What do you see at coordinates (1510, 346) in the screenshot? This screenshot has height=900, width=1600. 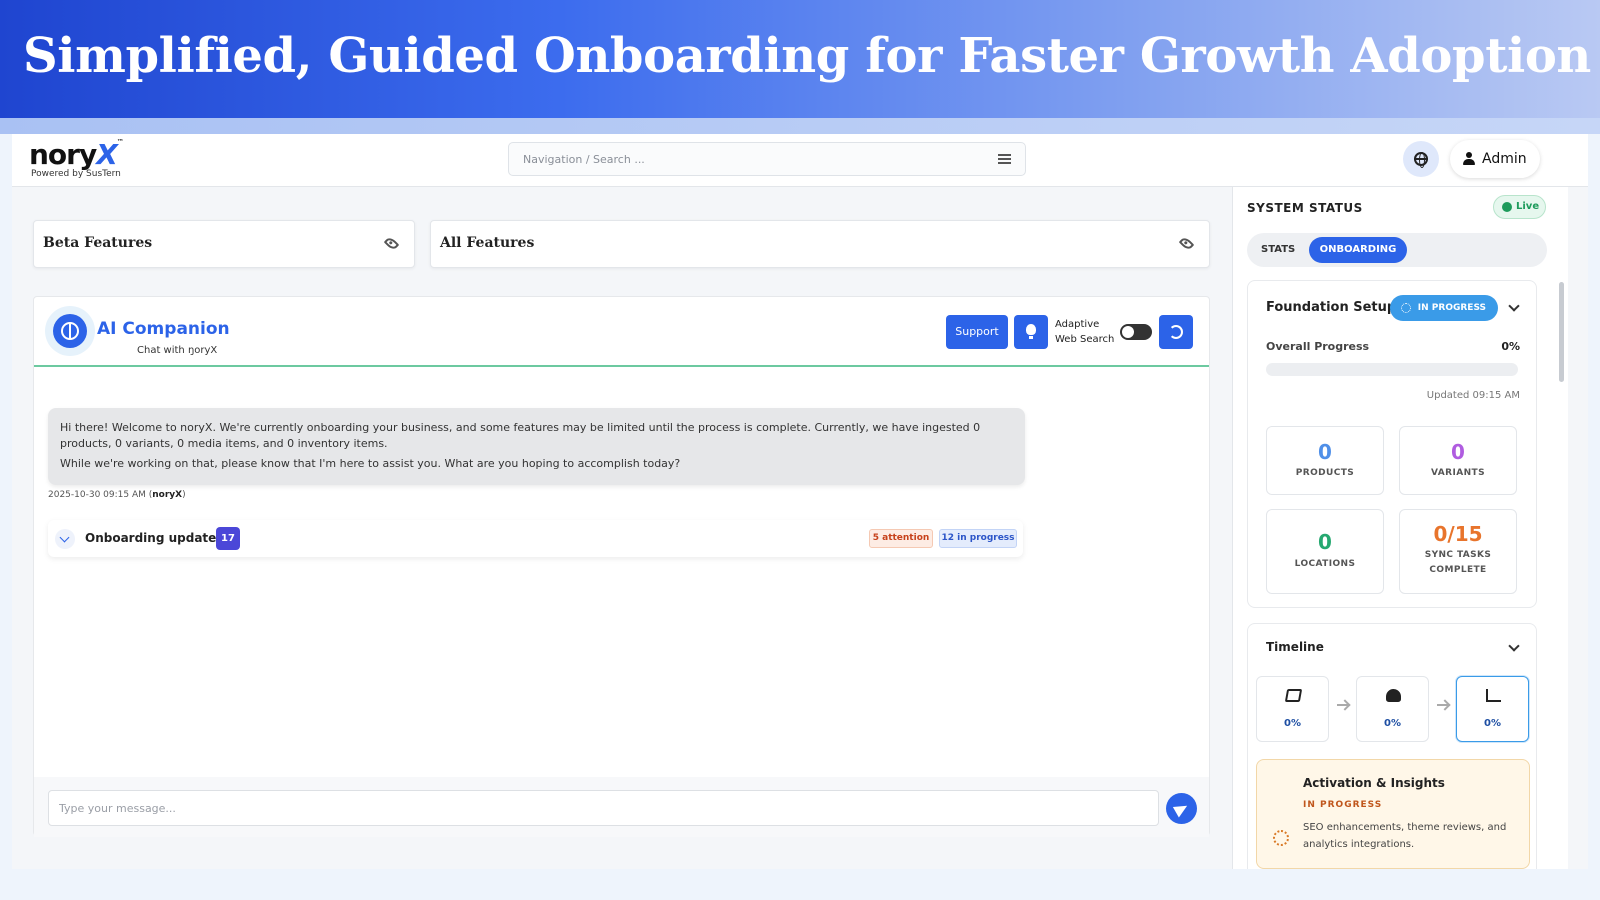 I see `overall-progress-value: 0%` at bounding box center [1510, 346].